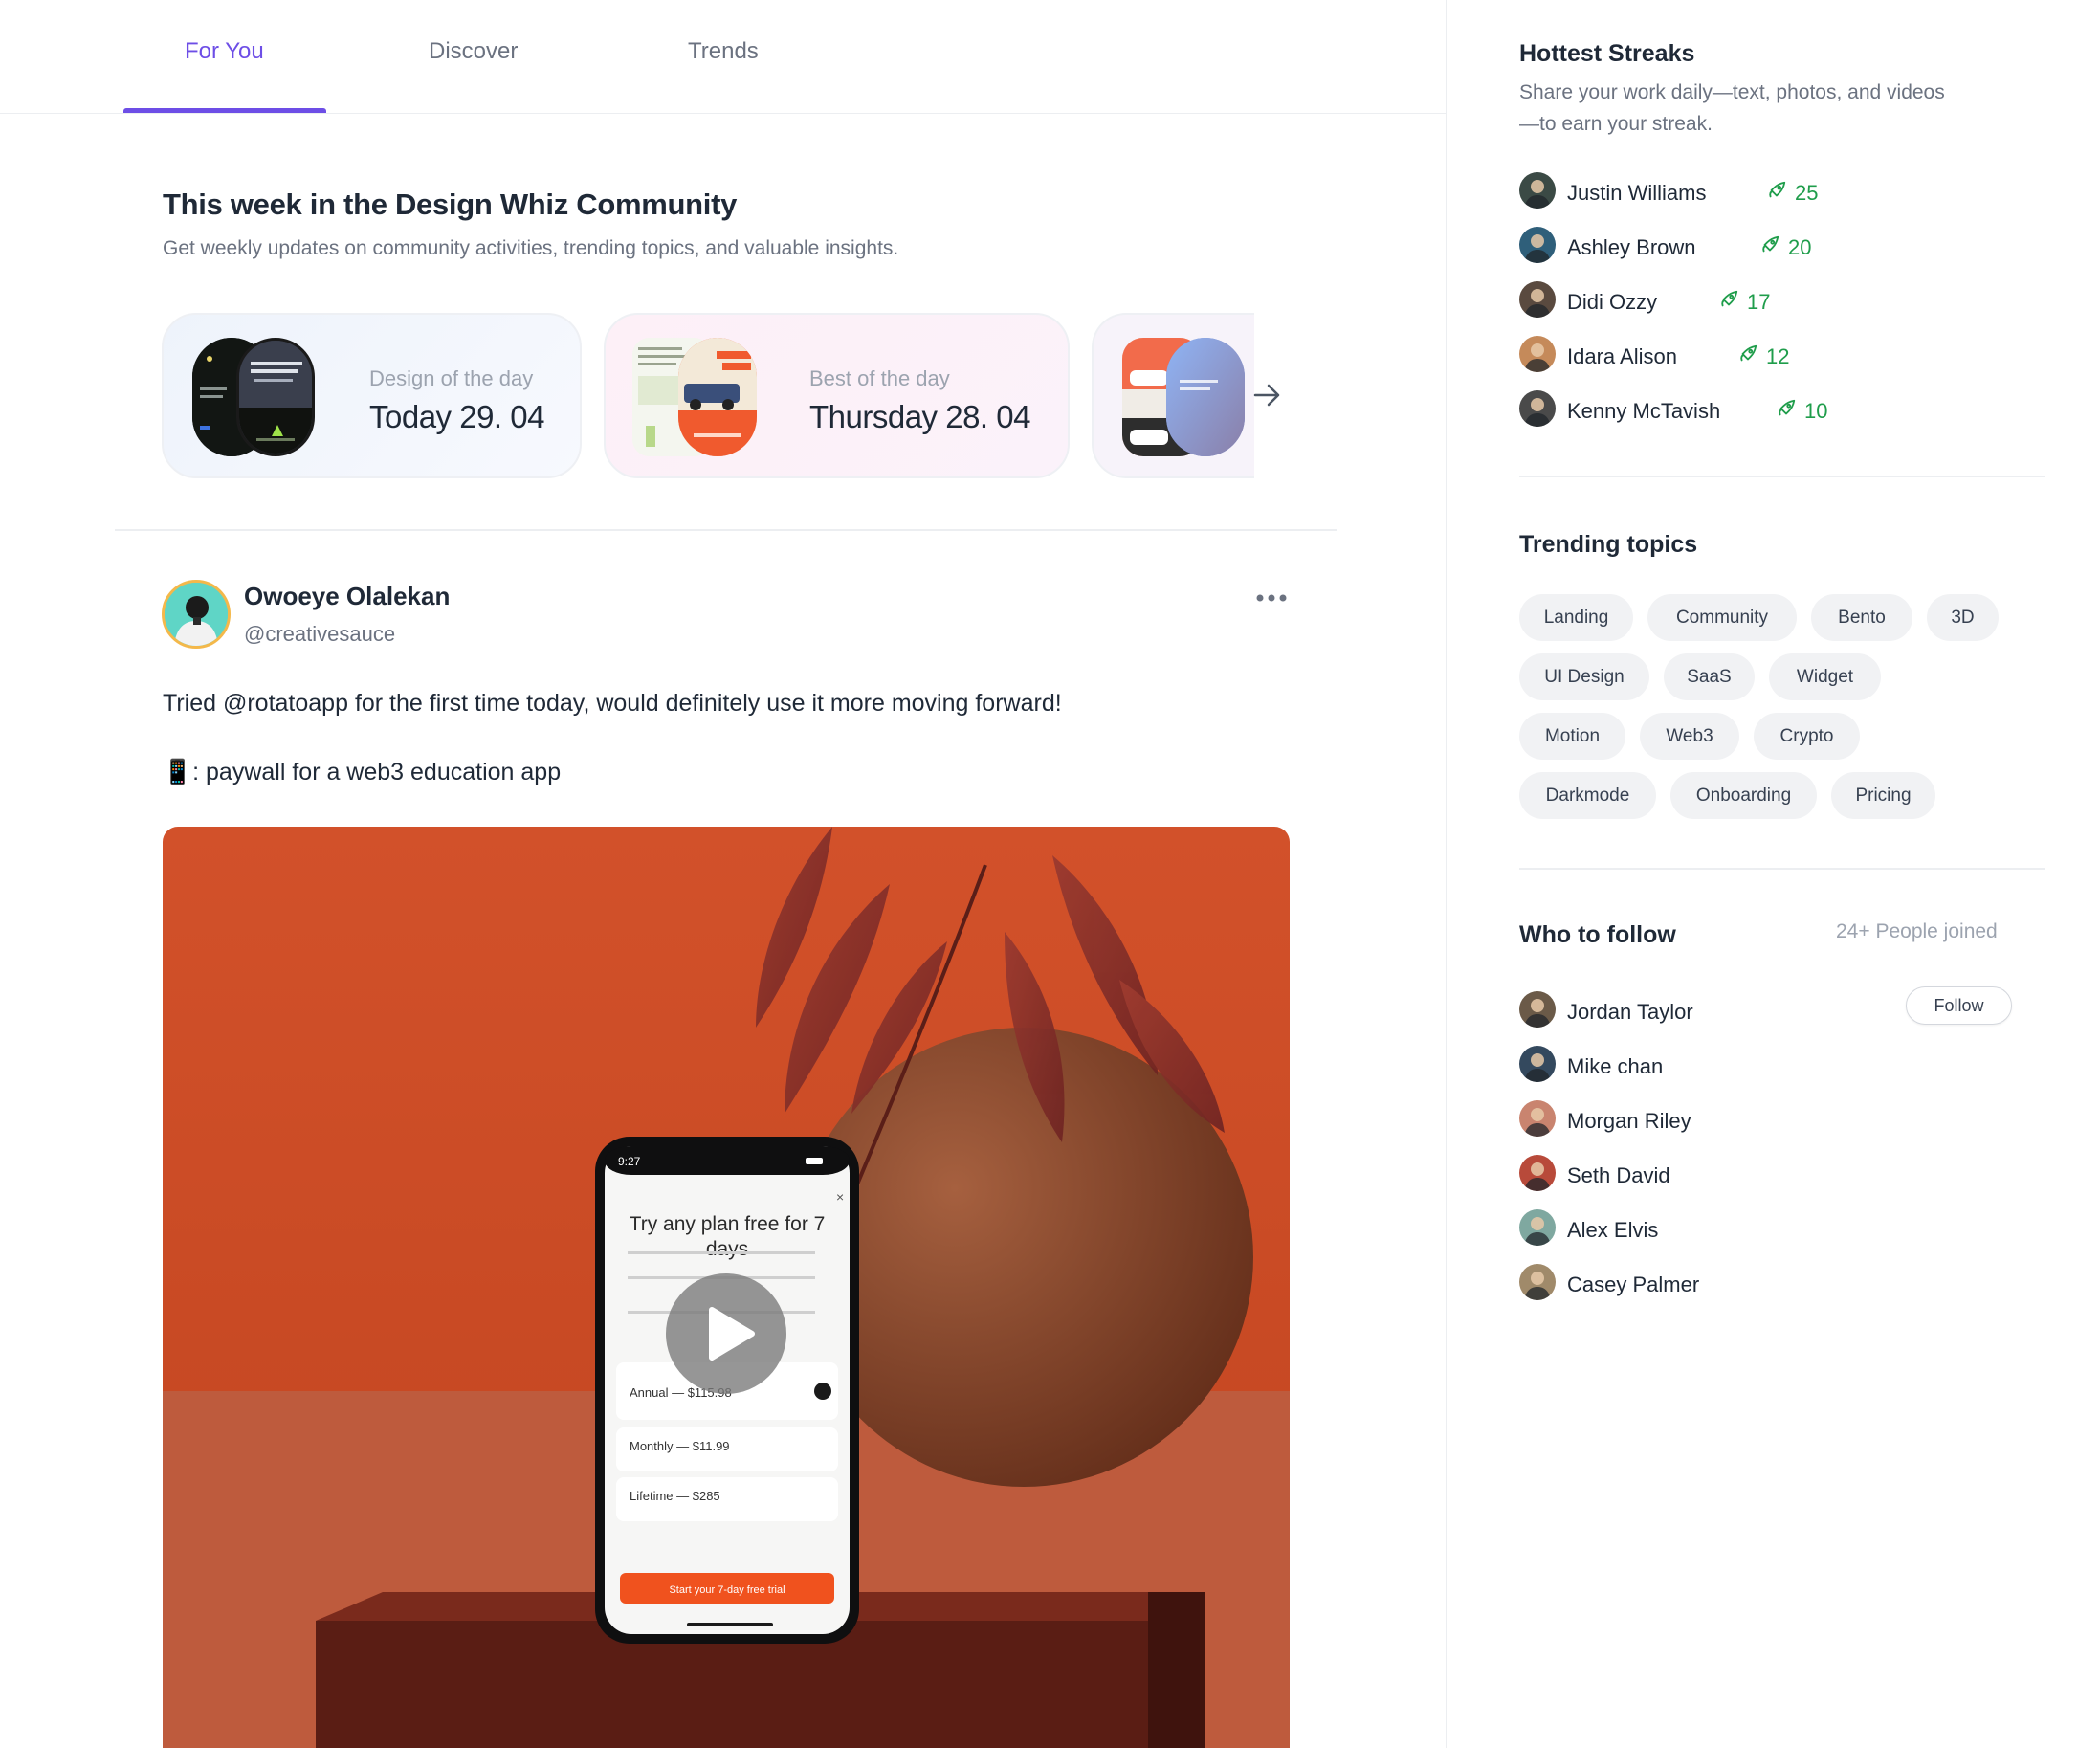 This screenshot has width=2100, height=1748. What do you see at coordinates (1629, 1121) in the screenshot?
I see `follow-user-name: Morgan Riley` at bounding box center [1629, 1121].